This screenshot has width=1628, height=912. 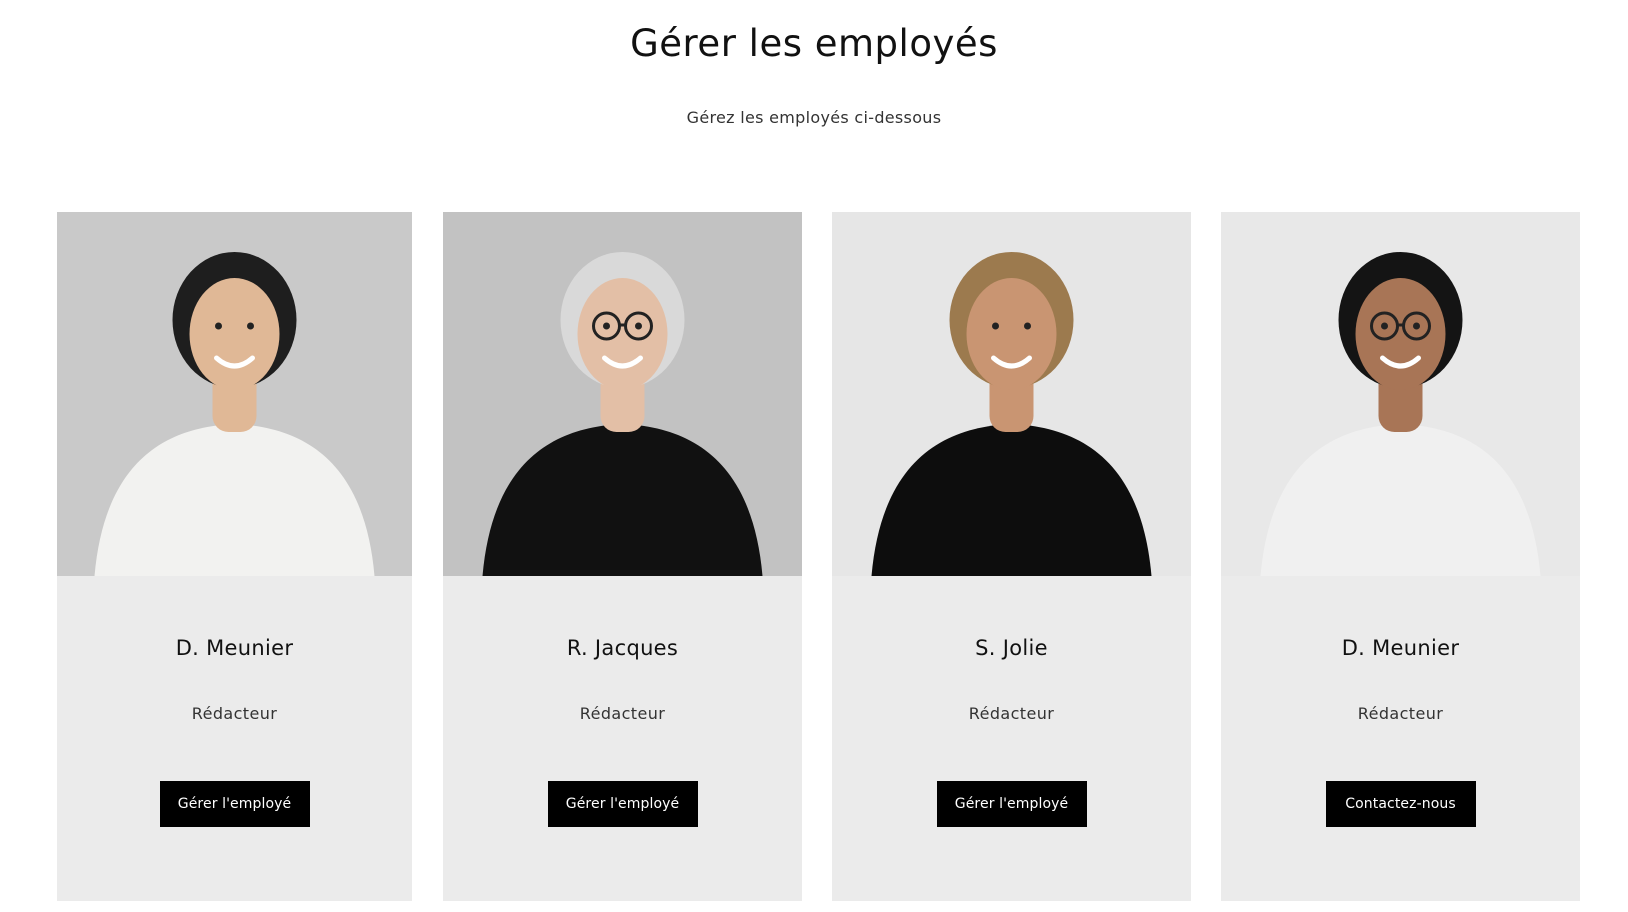 I want to click on contact-us-button: Contactez-nous, so click(x=1400, y=804).